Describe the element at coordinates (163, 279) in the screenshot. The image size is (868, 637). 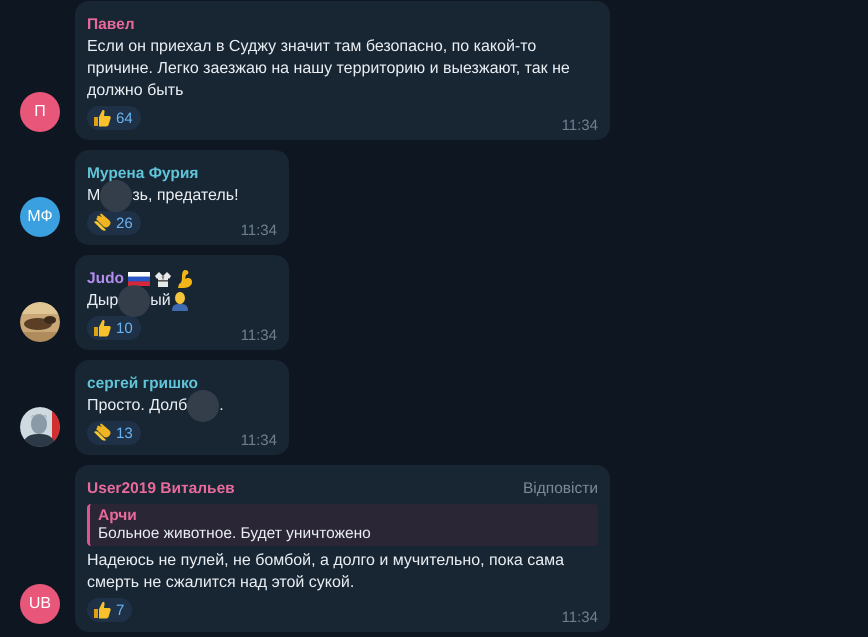
I see `kimono-icon` at that location.